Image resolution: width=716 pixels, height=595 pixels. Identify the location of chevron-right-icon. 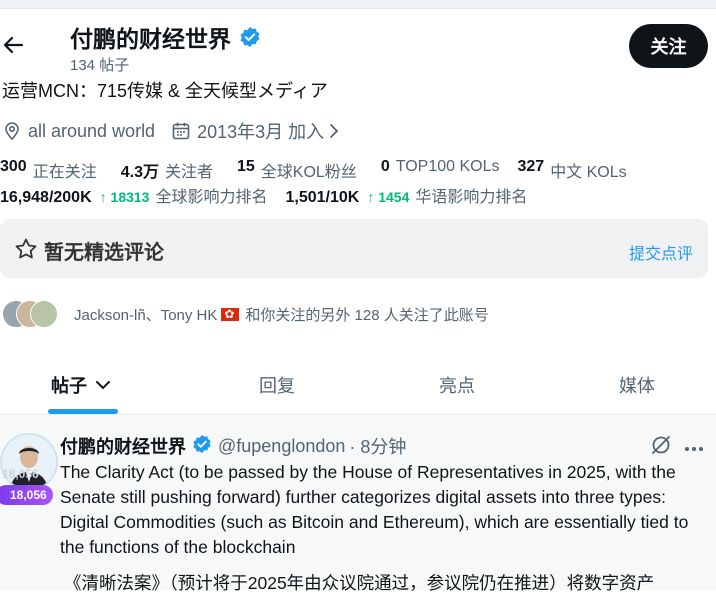
(334, 131).